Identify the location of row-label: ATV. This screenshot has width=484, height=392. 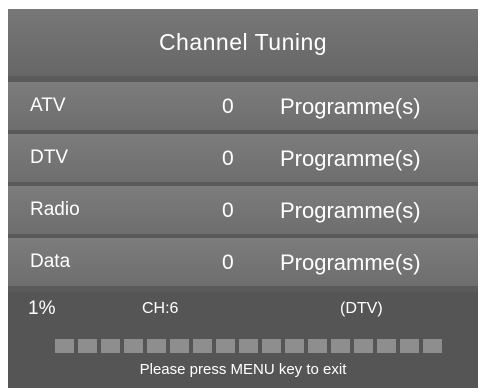
(48, 105).